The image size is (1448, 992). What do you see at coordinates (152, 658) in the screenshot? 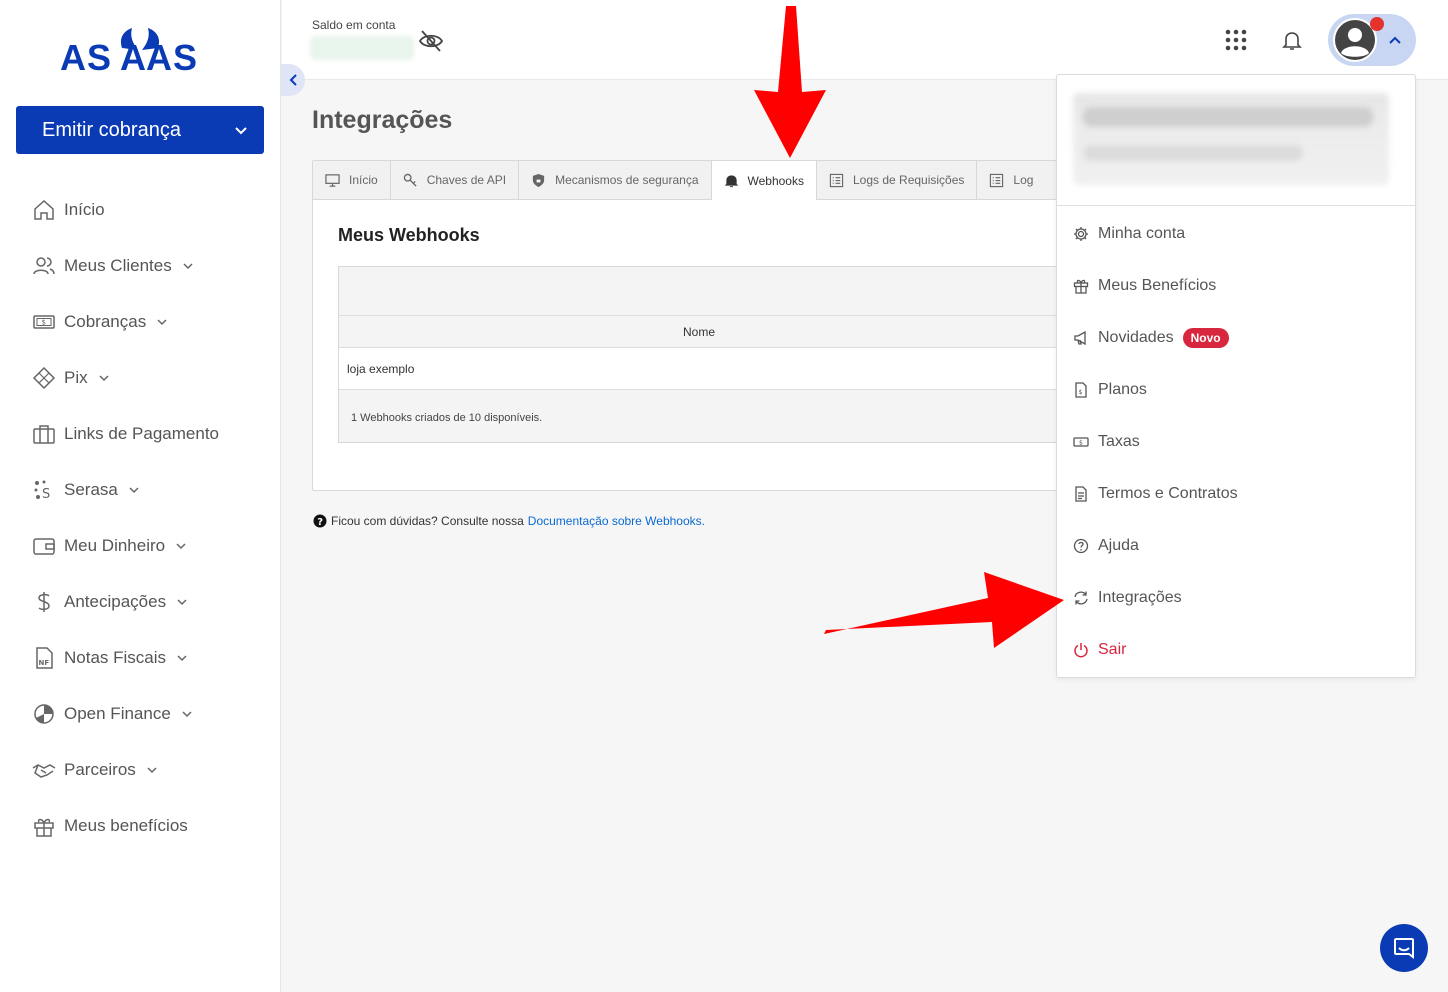
I see `sidebar-item-notas-fiscais: NF Notas Fiscais` at bounding box center [152, 658].